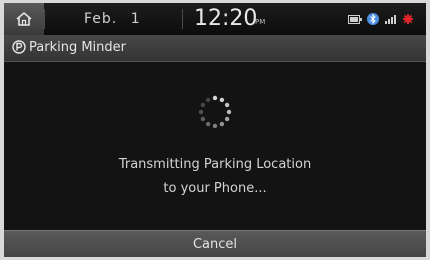  I want to click on message-line-1: Transmitting Parking Location, so click(215, 164).